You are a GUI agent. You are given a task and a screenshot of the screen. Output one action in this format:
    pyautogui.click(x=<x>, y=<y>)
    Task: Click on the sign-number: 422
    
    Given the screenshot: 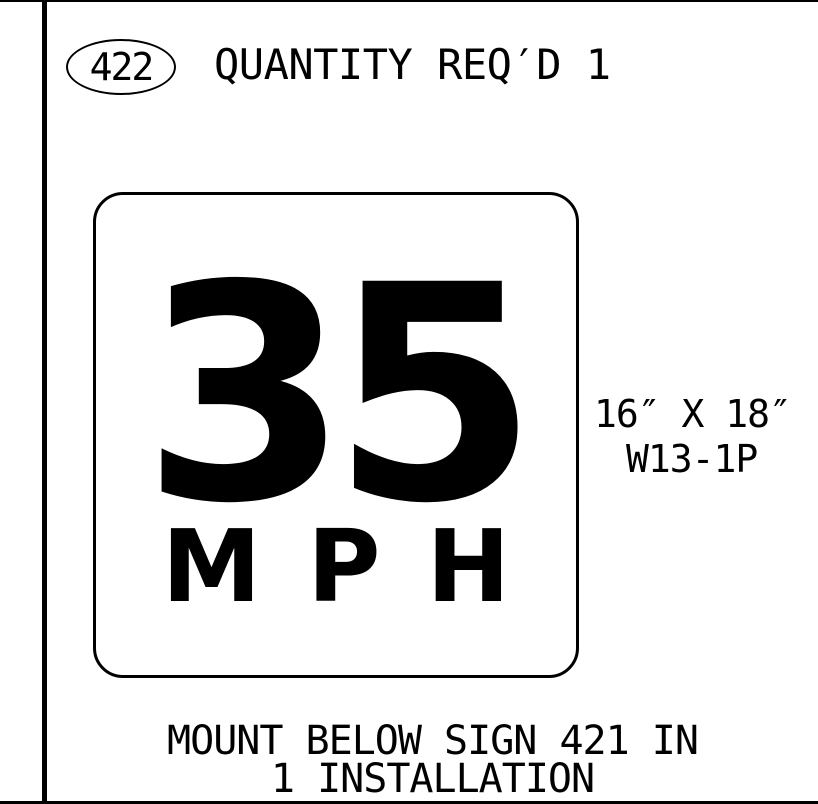 What is the action you would take?
    pyautogui.click(x=122, y=67)
    